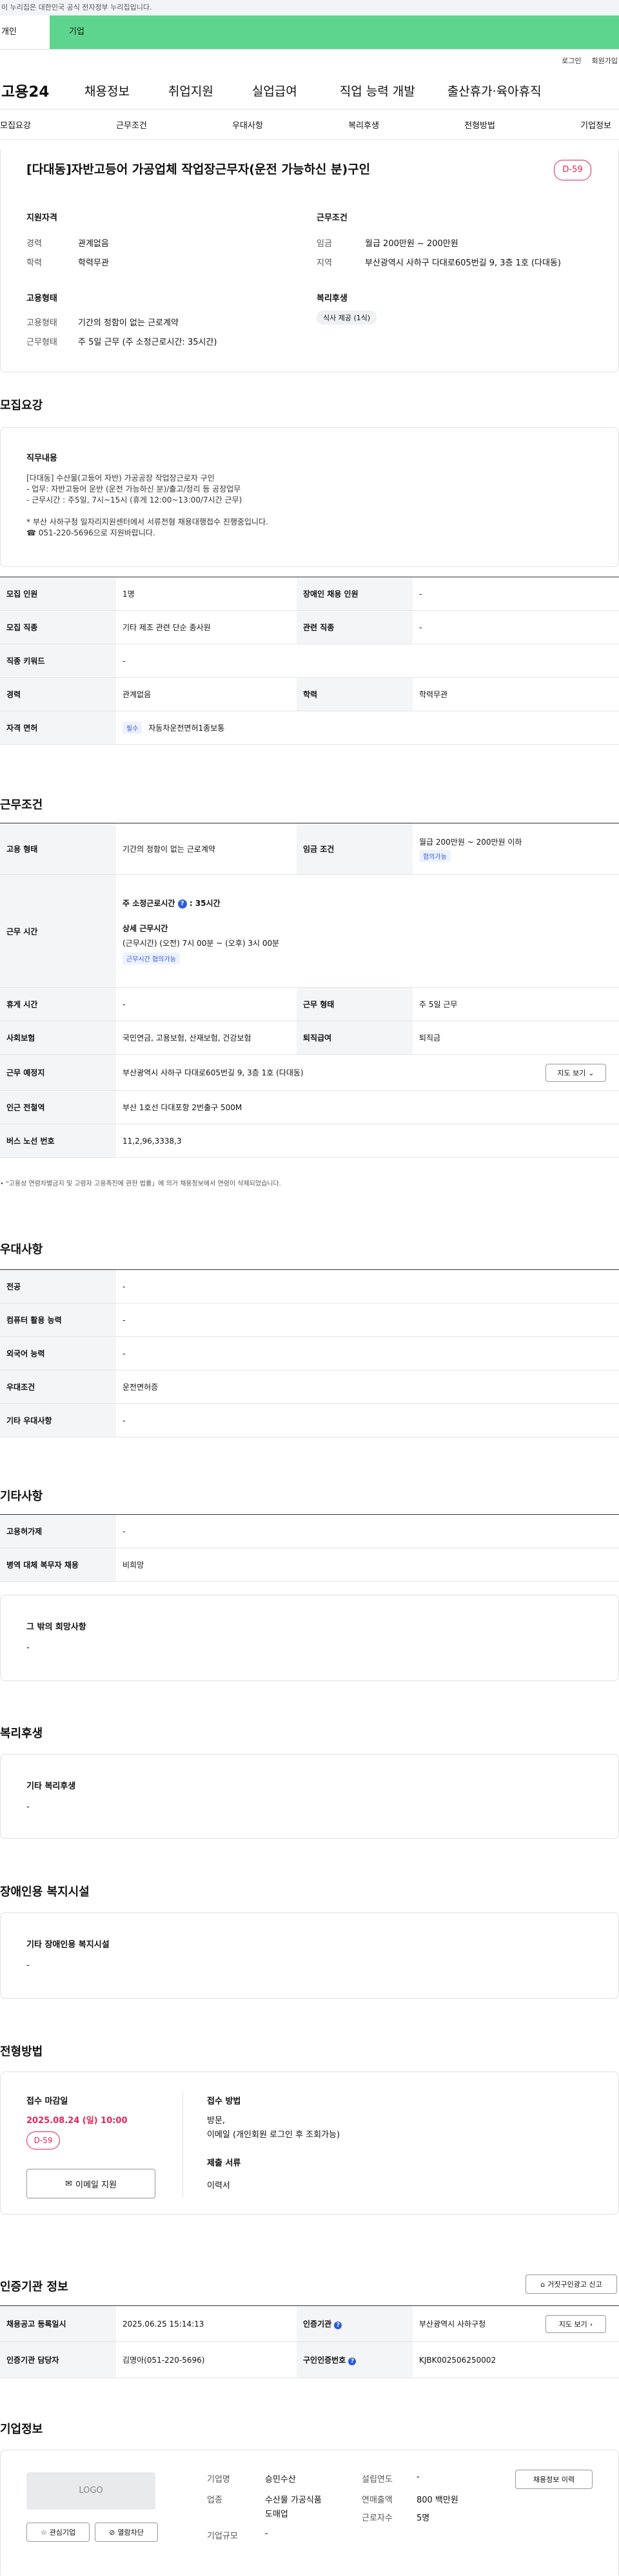 The width and height of the screenshot is (619, 2576). Describe the element at coordinates (21, 1250) in the screenshot. I see `pref-section-title: 우대사항` at that location.